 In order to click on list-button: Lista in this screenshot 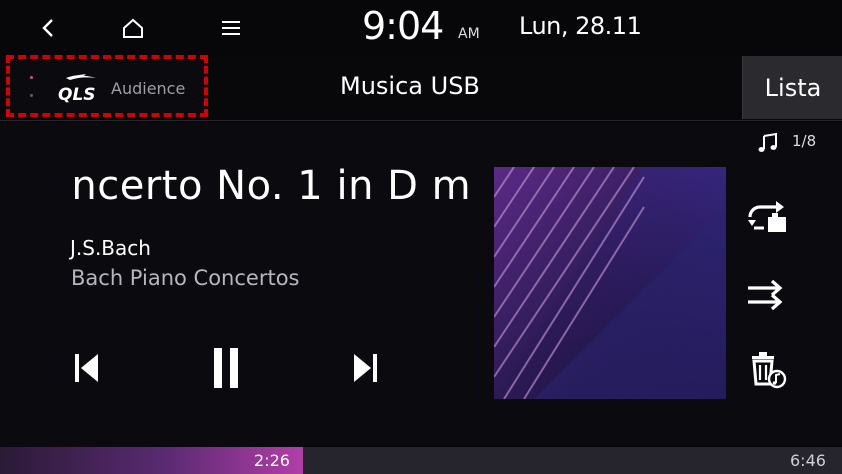, I will do `click(792, 87)`.